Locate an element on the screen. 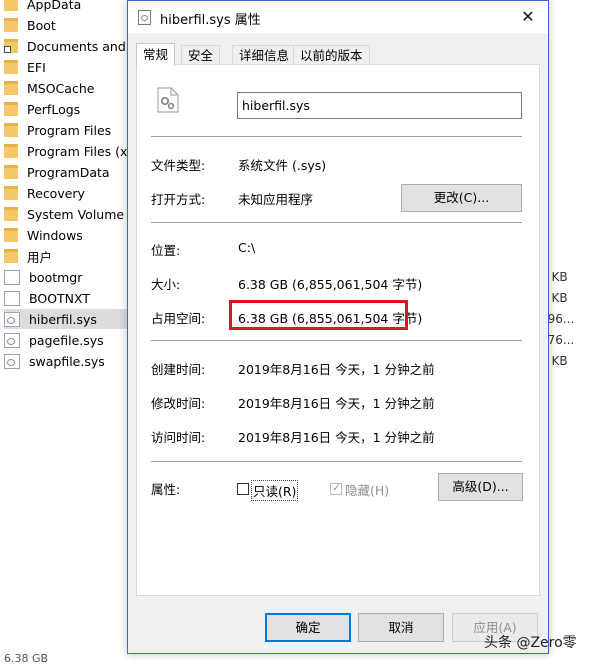 This screenshot has height=665, width=602. tab-previous-versions: 以前的版本 is located at coordinates (331, 55).